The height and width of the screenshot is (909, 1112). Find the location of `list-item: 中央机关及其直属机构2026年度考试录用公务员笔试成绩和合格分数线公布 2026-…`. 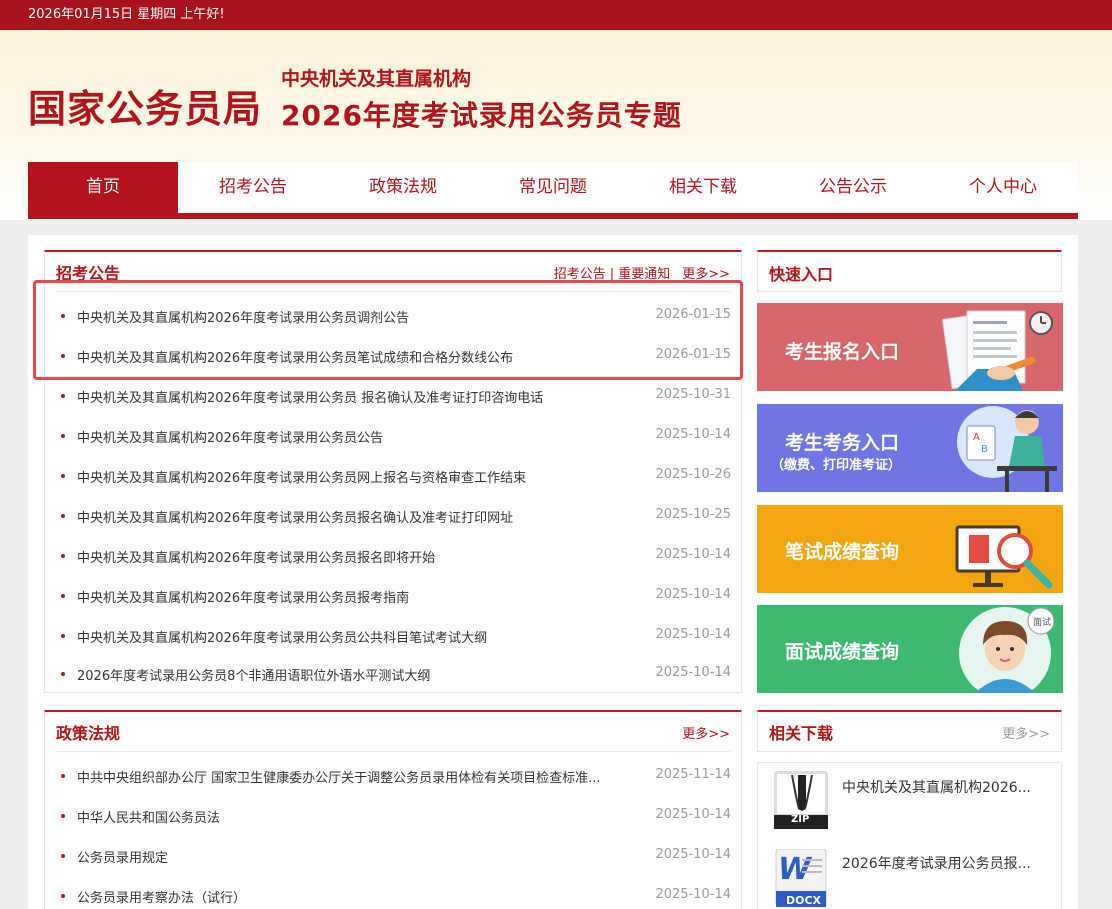

list-item: 中央机关及其直属机构2026年度考试录用公务员笔试成绩和合格分数线公布 2026-… is located at coordinates (393, 356).